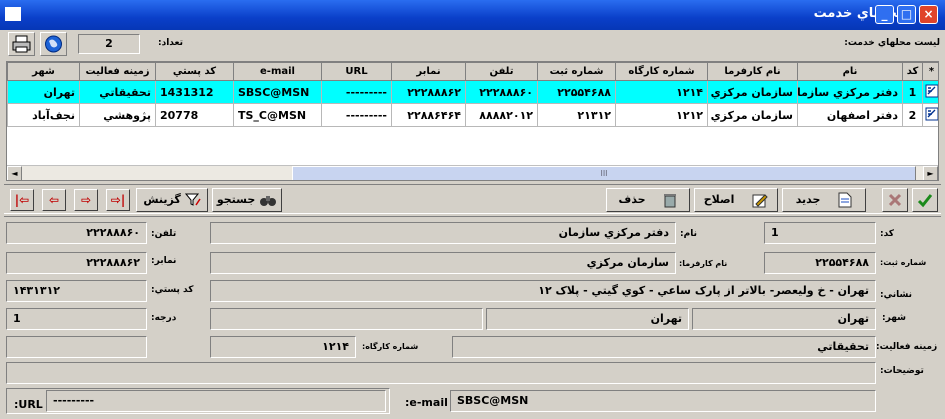 The height and width of the screenshot is (419, 945). I want to click on confirm-button, so click(925, 200).